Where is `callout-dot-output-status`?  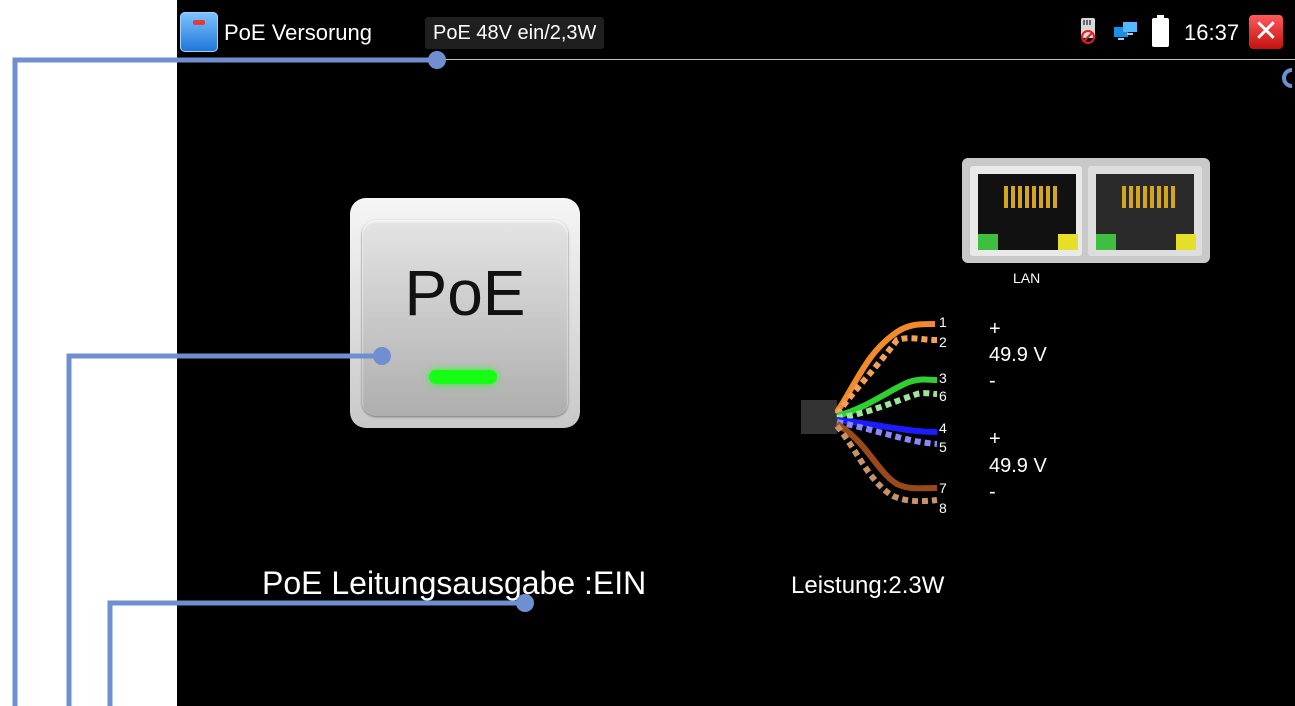 callout-dot-output-status is located at coordinates (525, 603).